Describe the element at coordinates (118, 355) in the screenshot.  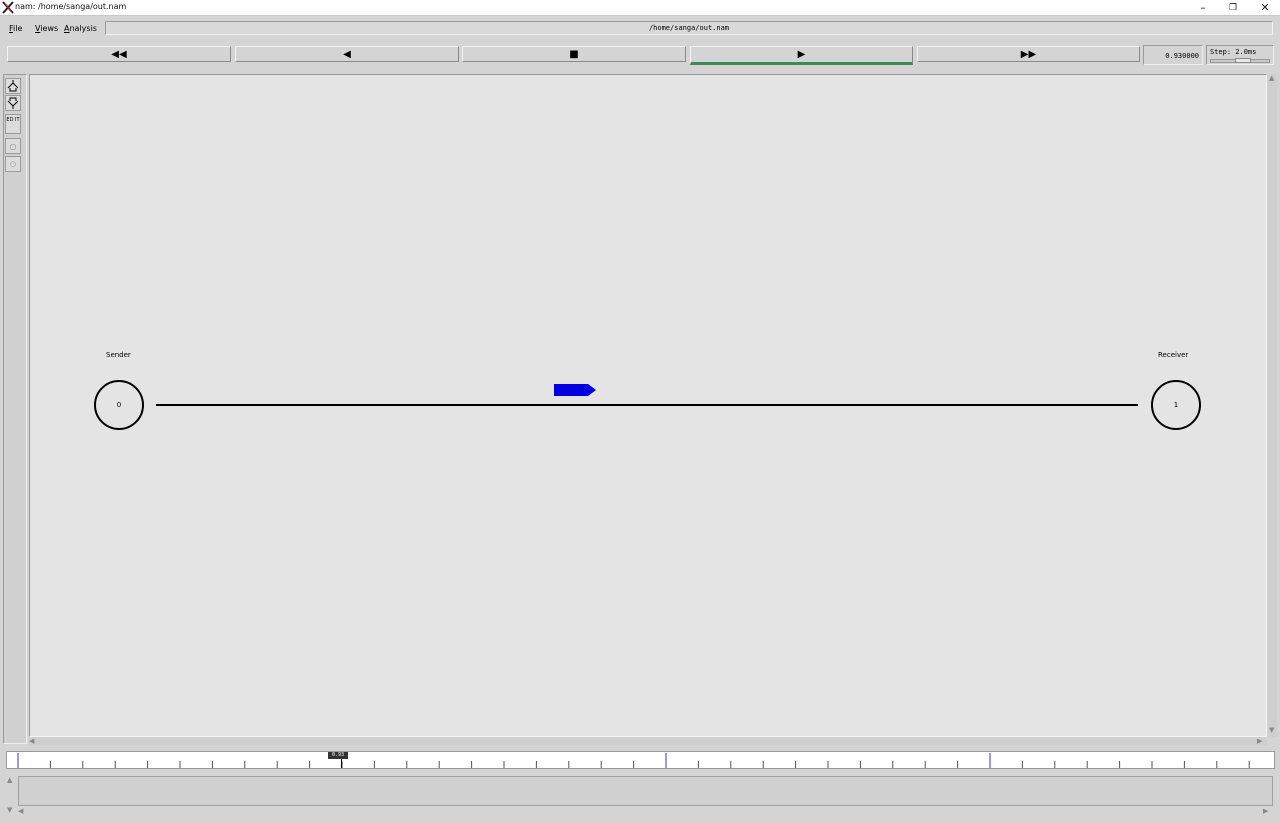
I see `node-label-sender: Sender` at that location.